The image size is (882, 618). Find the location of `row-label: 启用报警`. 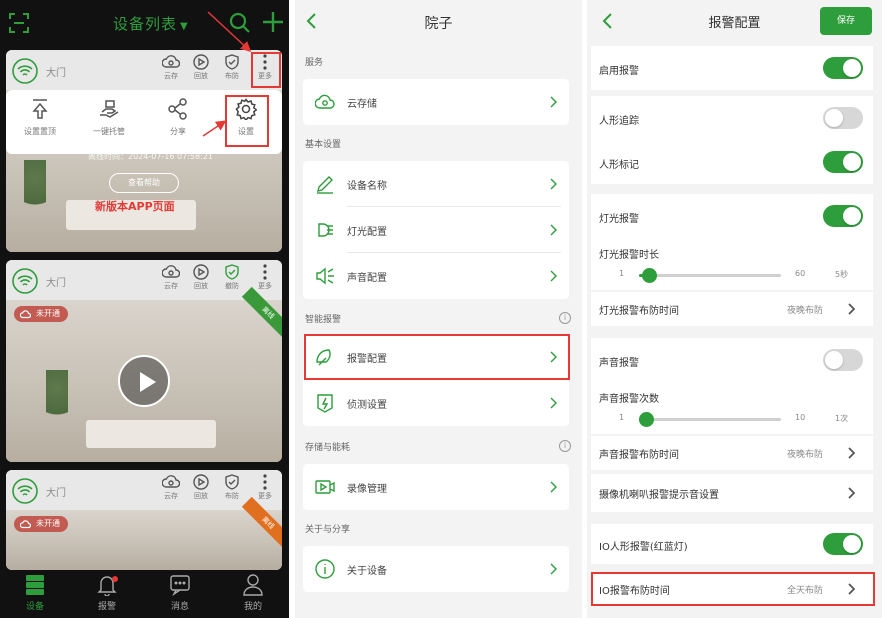

row-label: 启用报警 is located at coordinates (619, 71).